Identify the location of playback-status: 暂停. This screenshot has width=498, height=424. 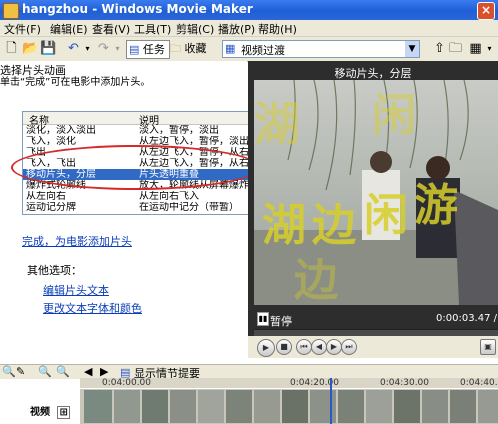
(281, 321).